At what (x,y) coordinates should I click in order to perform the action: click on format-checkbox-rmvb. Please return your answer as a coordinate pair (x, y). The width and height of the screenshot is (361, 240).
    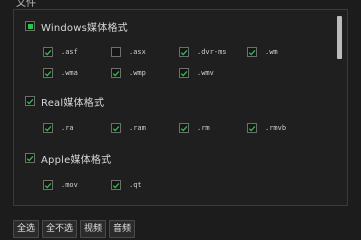
    Looking at the image, I should click on (252, 128).